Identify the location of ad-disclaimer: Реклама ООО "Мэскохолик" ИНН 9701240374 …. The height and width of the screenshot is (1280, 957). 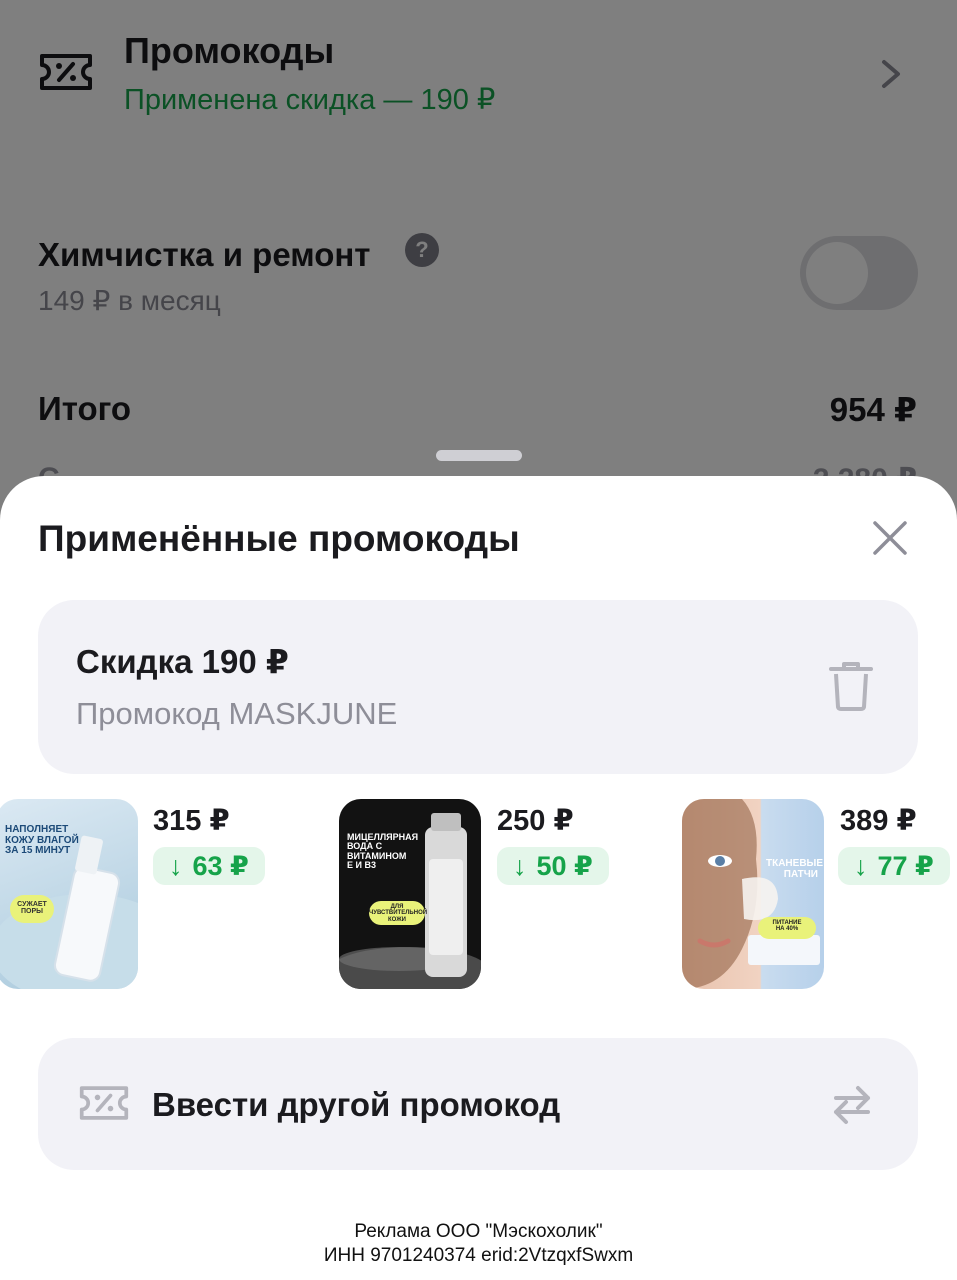
(478, 1244).